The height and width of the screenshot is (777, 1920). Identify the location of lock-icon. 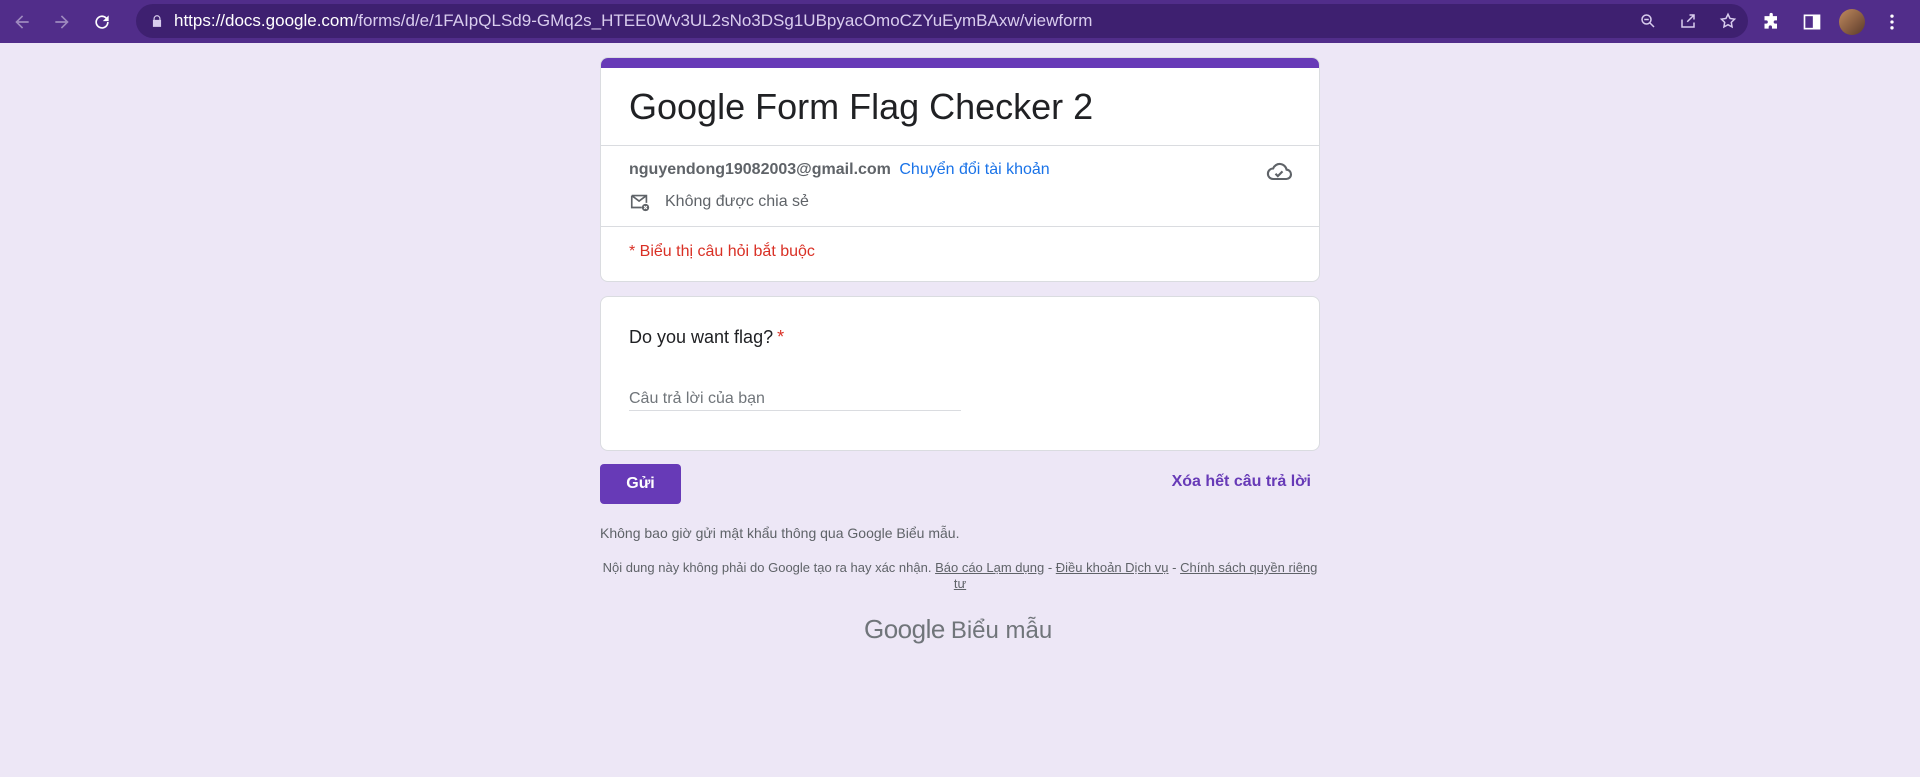
(157, 21).